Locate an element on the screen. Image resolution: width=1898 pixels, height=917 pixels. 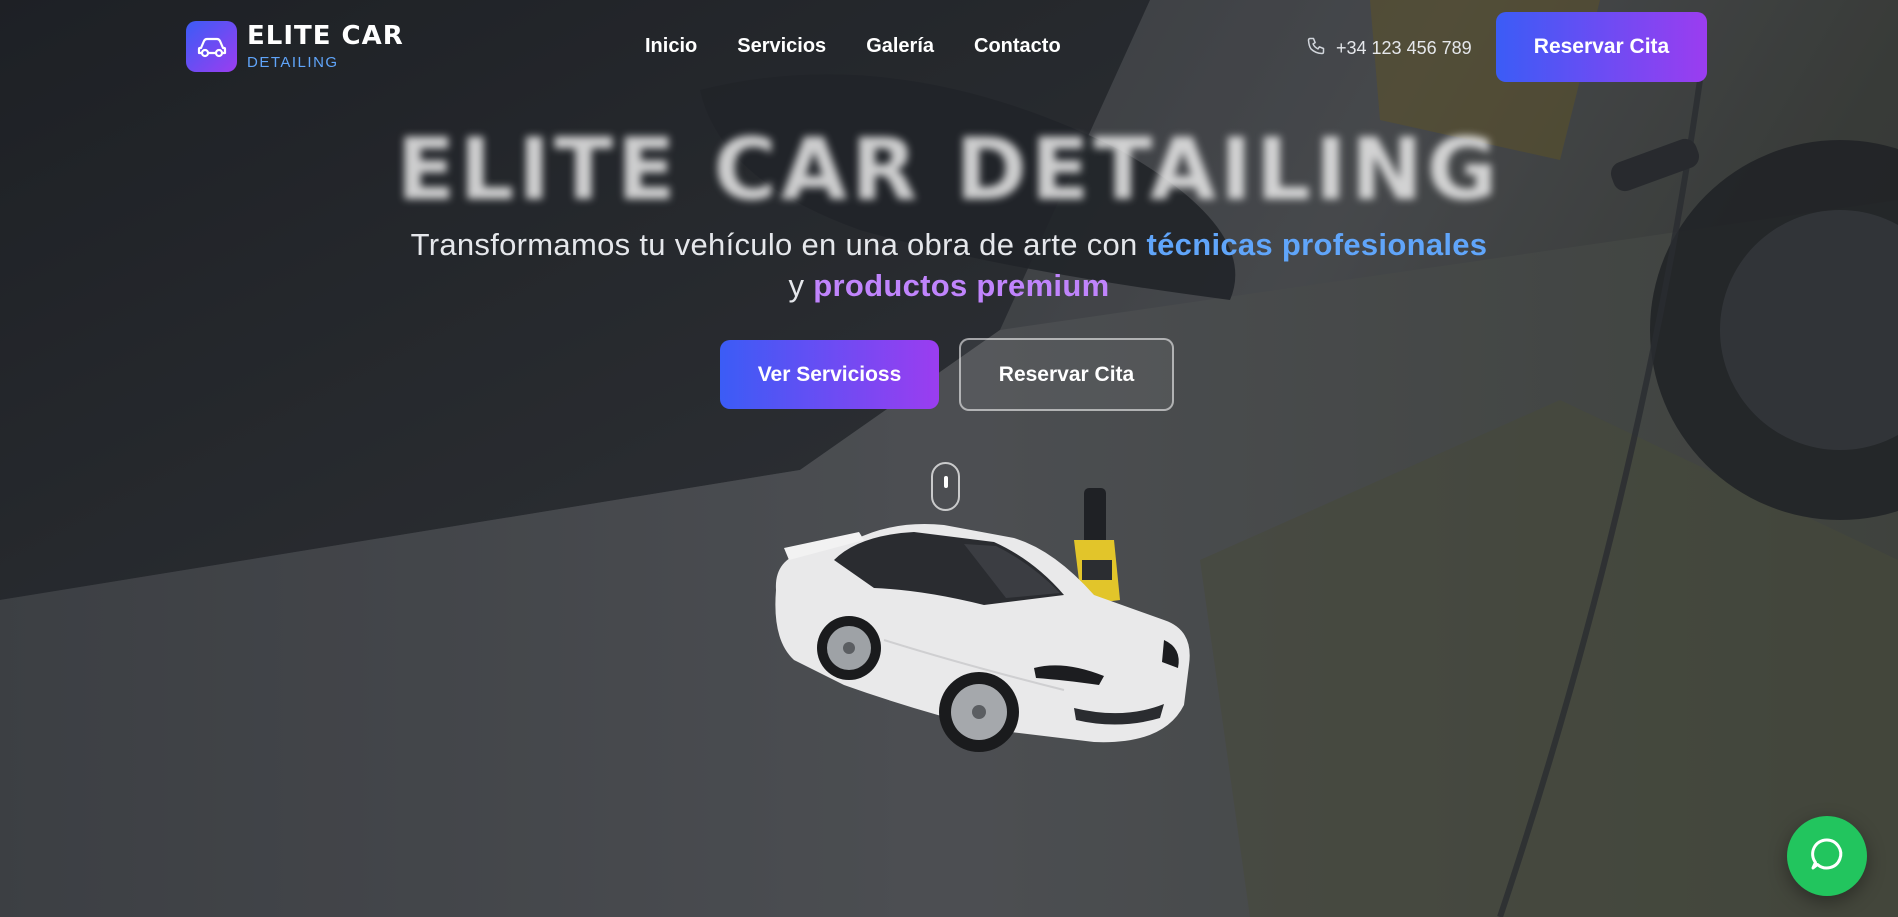
phone-icon is located at coordinates (1316, 48).